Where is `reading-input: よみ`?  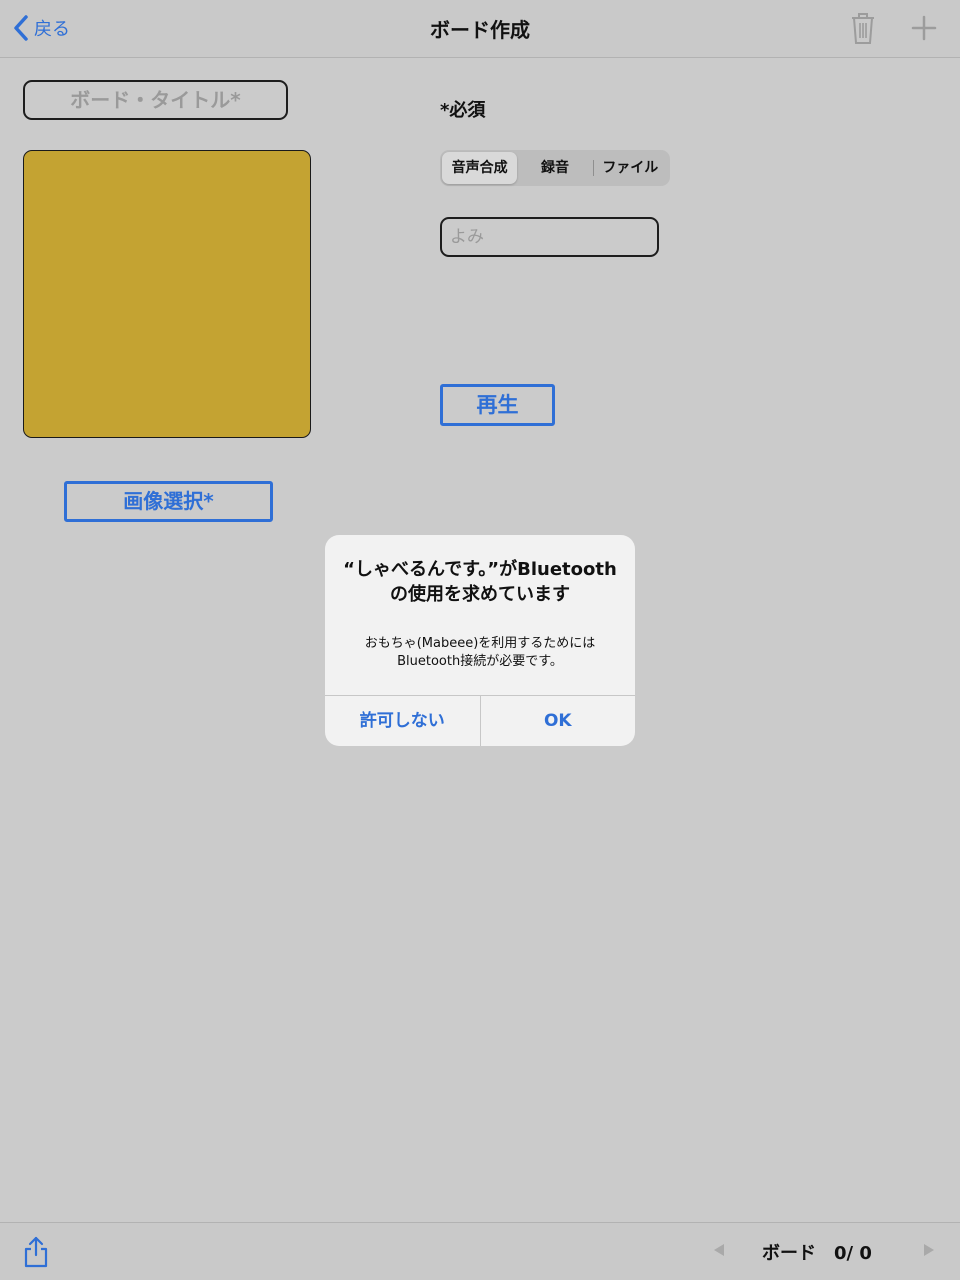 reading-input: よみ is located at coordinates (549, 237).